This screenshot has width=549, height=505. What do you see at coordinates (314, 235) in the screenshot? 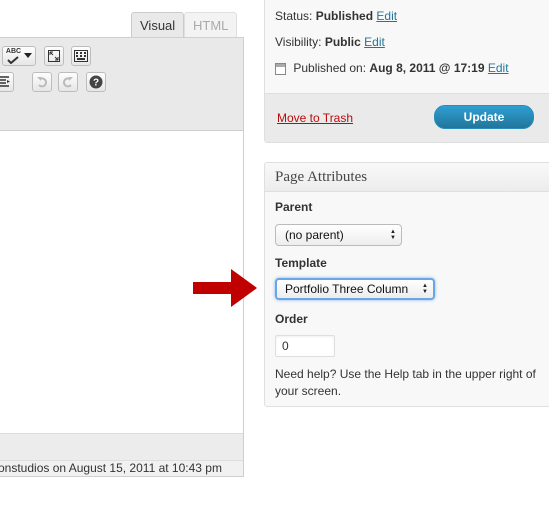
I see `parent-select-value: (no parent)` at bounding box center [314, 235].